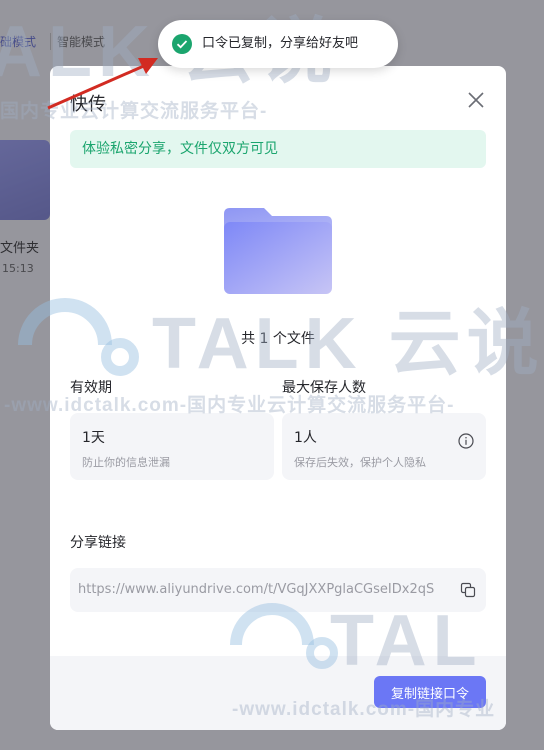 The width and height of the screenshot is (544, 750). Describe the element at coordinates (305, 438) in the screenshot. I see `max-saves-value: 1人` at that location.